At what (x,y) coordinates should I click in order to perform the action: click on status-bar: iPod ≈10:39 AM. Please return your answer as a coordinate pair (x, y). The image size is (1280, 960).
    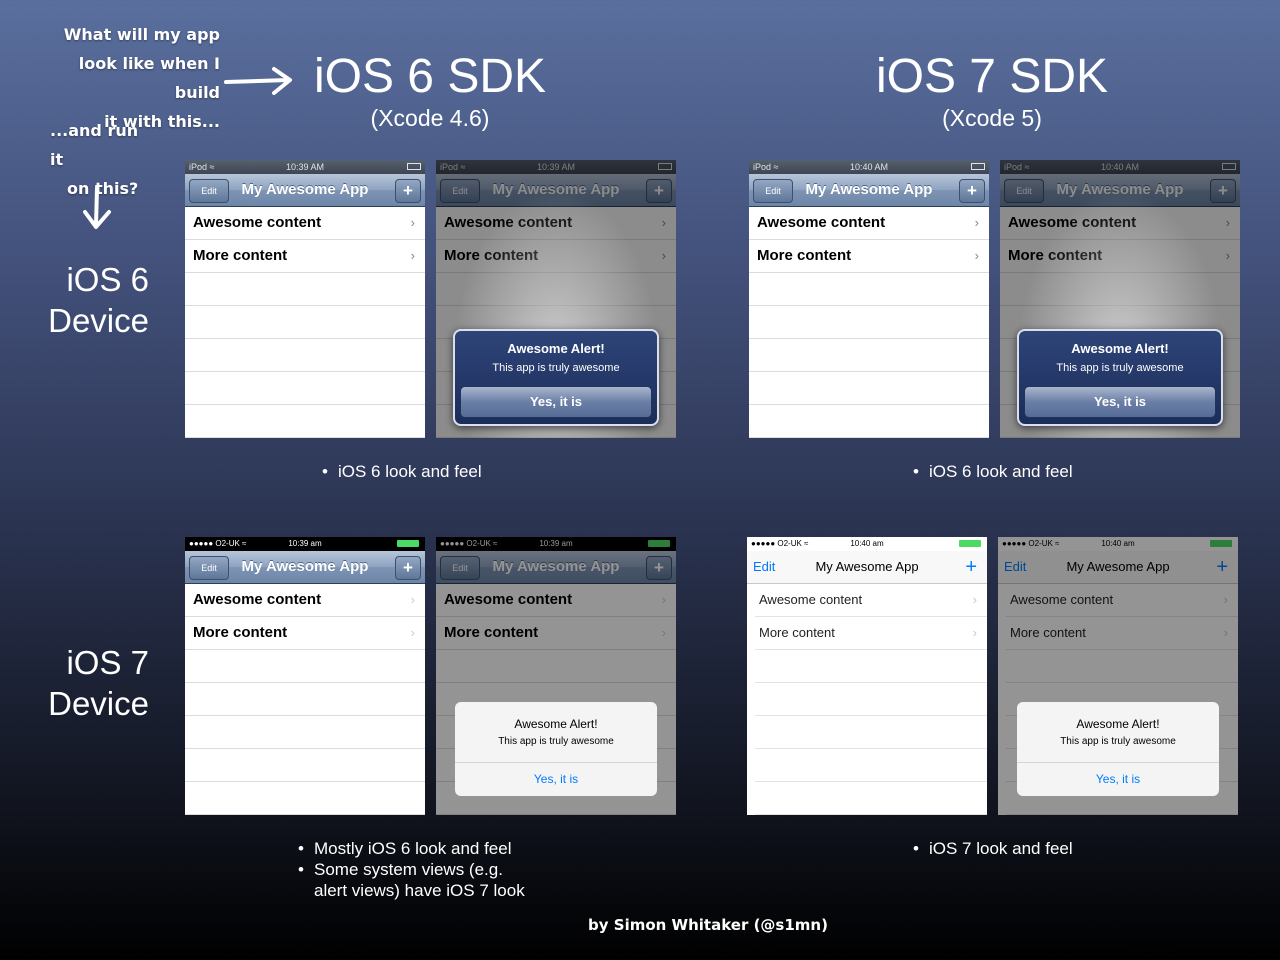
    Looking at the image, I should click on (305, 167).